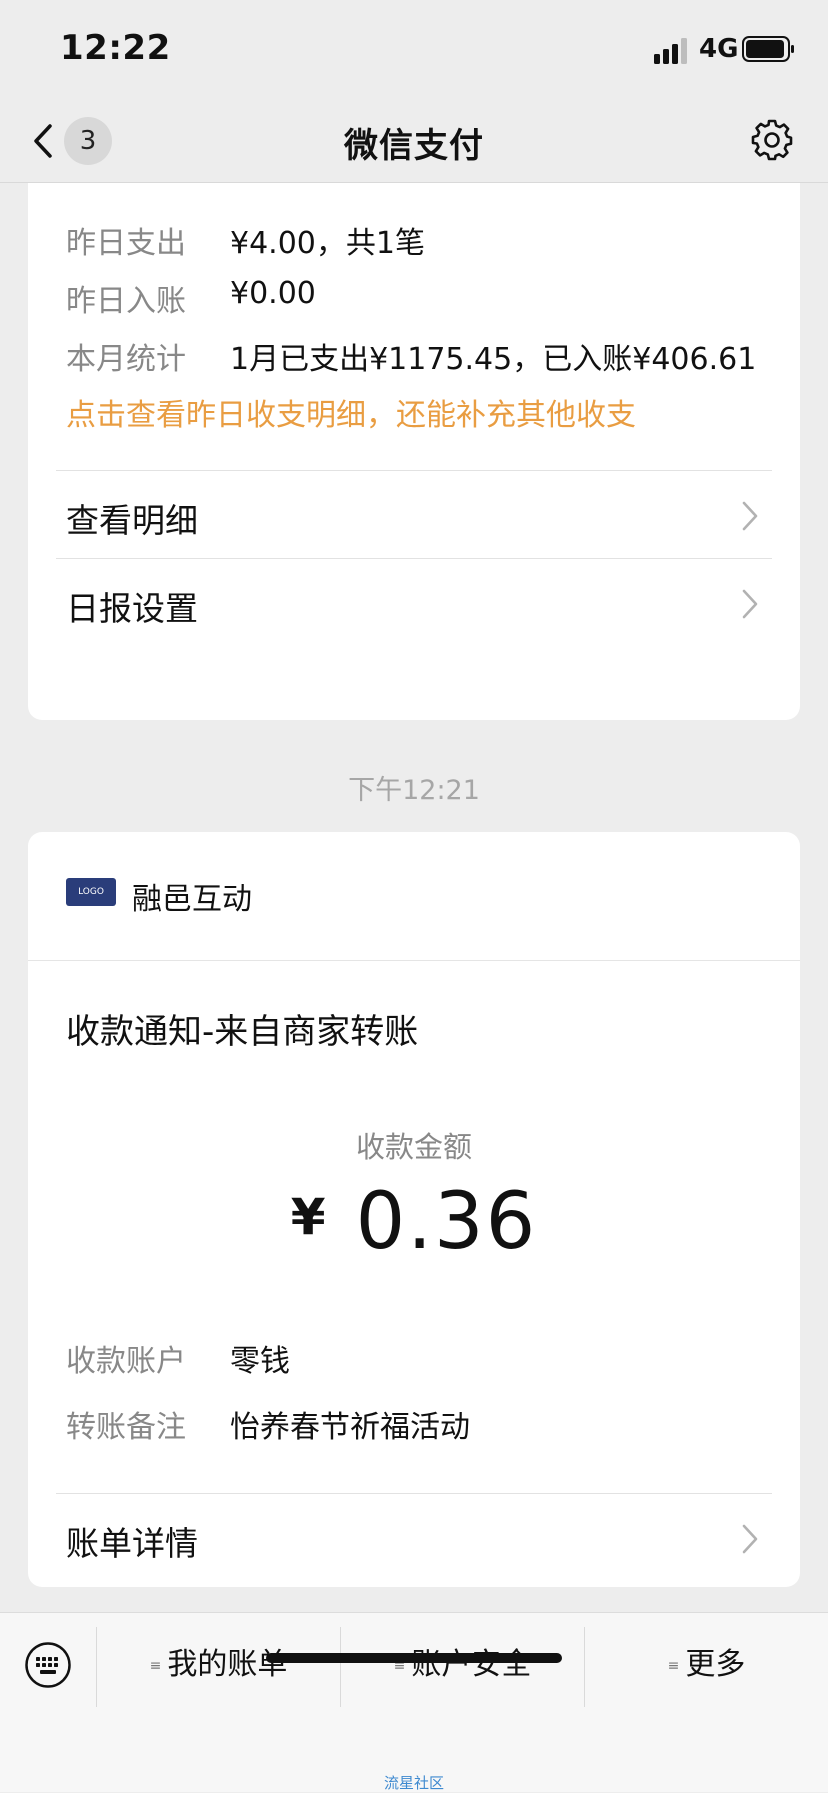 This screenshot has height=1793, width=828. What do you see at coordinates (670, 51) in the screenshot?
I see `signal-bars-icon` at bounding box center [670, 51].